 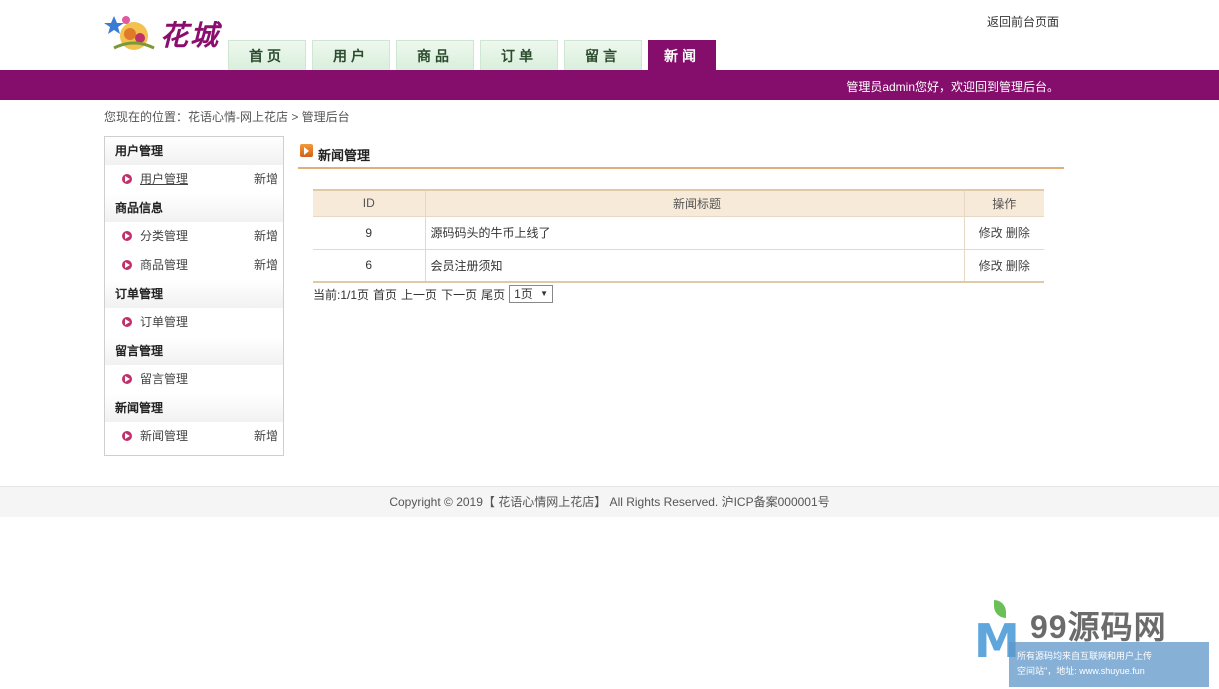 I want to click on arrow-right-icon, so click(x=306, y=150).